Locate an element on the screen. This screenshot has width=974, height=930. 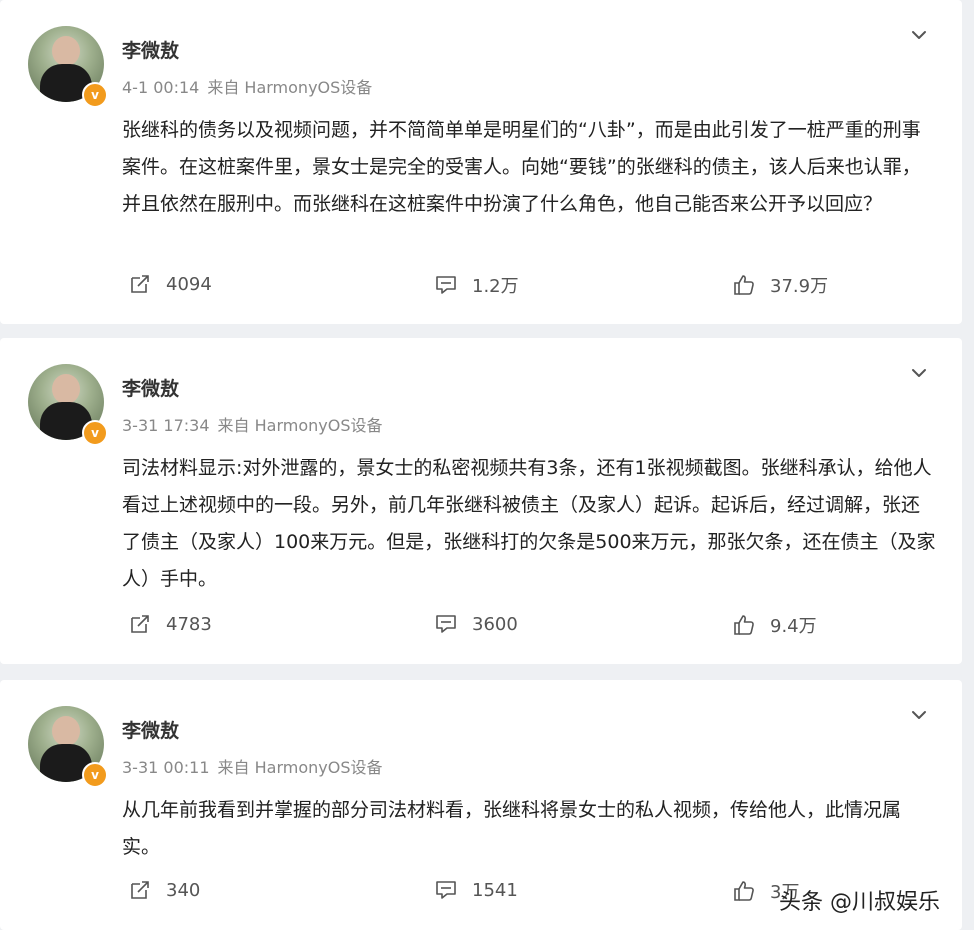
repost-button: 4094 is located at coordinates (170, 284).